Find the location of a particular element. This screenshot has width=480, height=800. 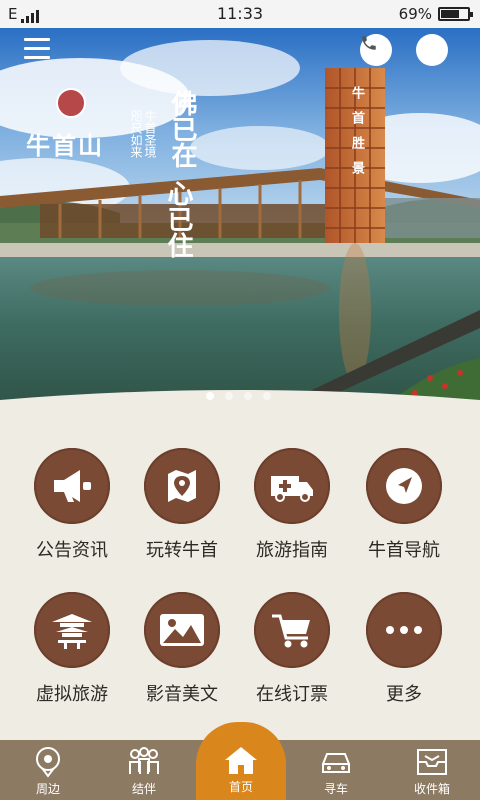

map-pin-icon is located at coordinates (182, 486).